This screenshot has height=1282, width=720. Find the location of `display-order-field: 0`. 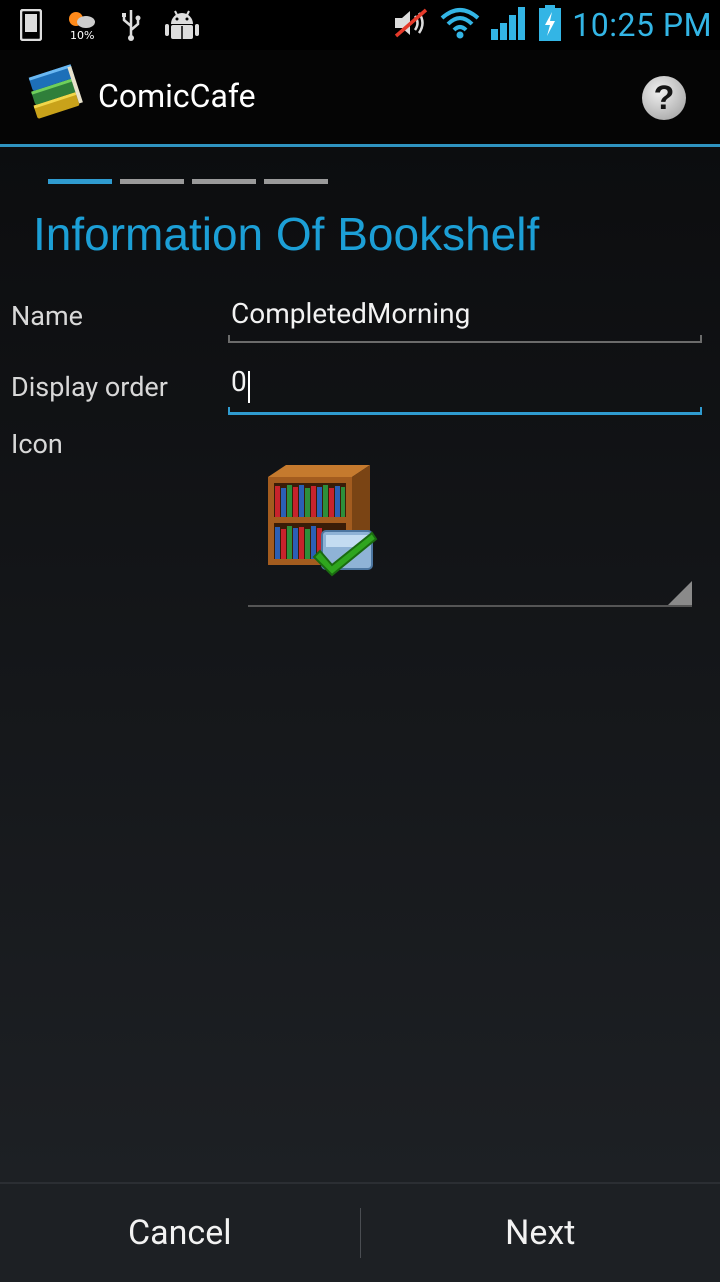

display-order-field: 0 is located at coordinates (465, 390).